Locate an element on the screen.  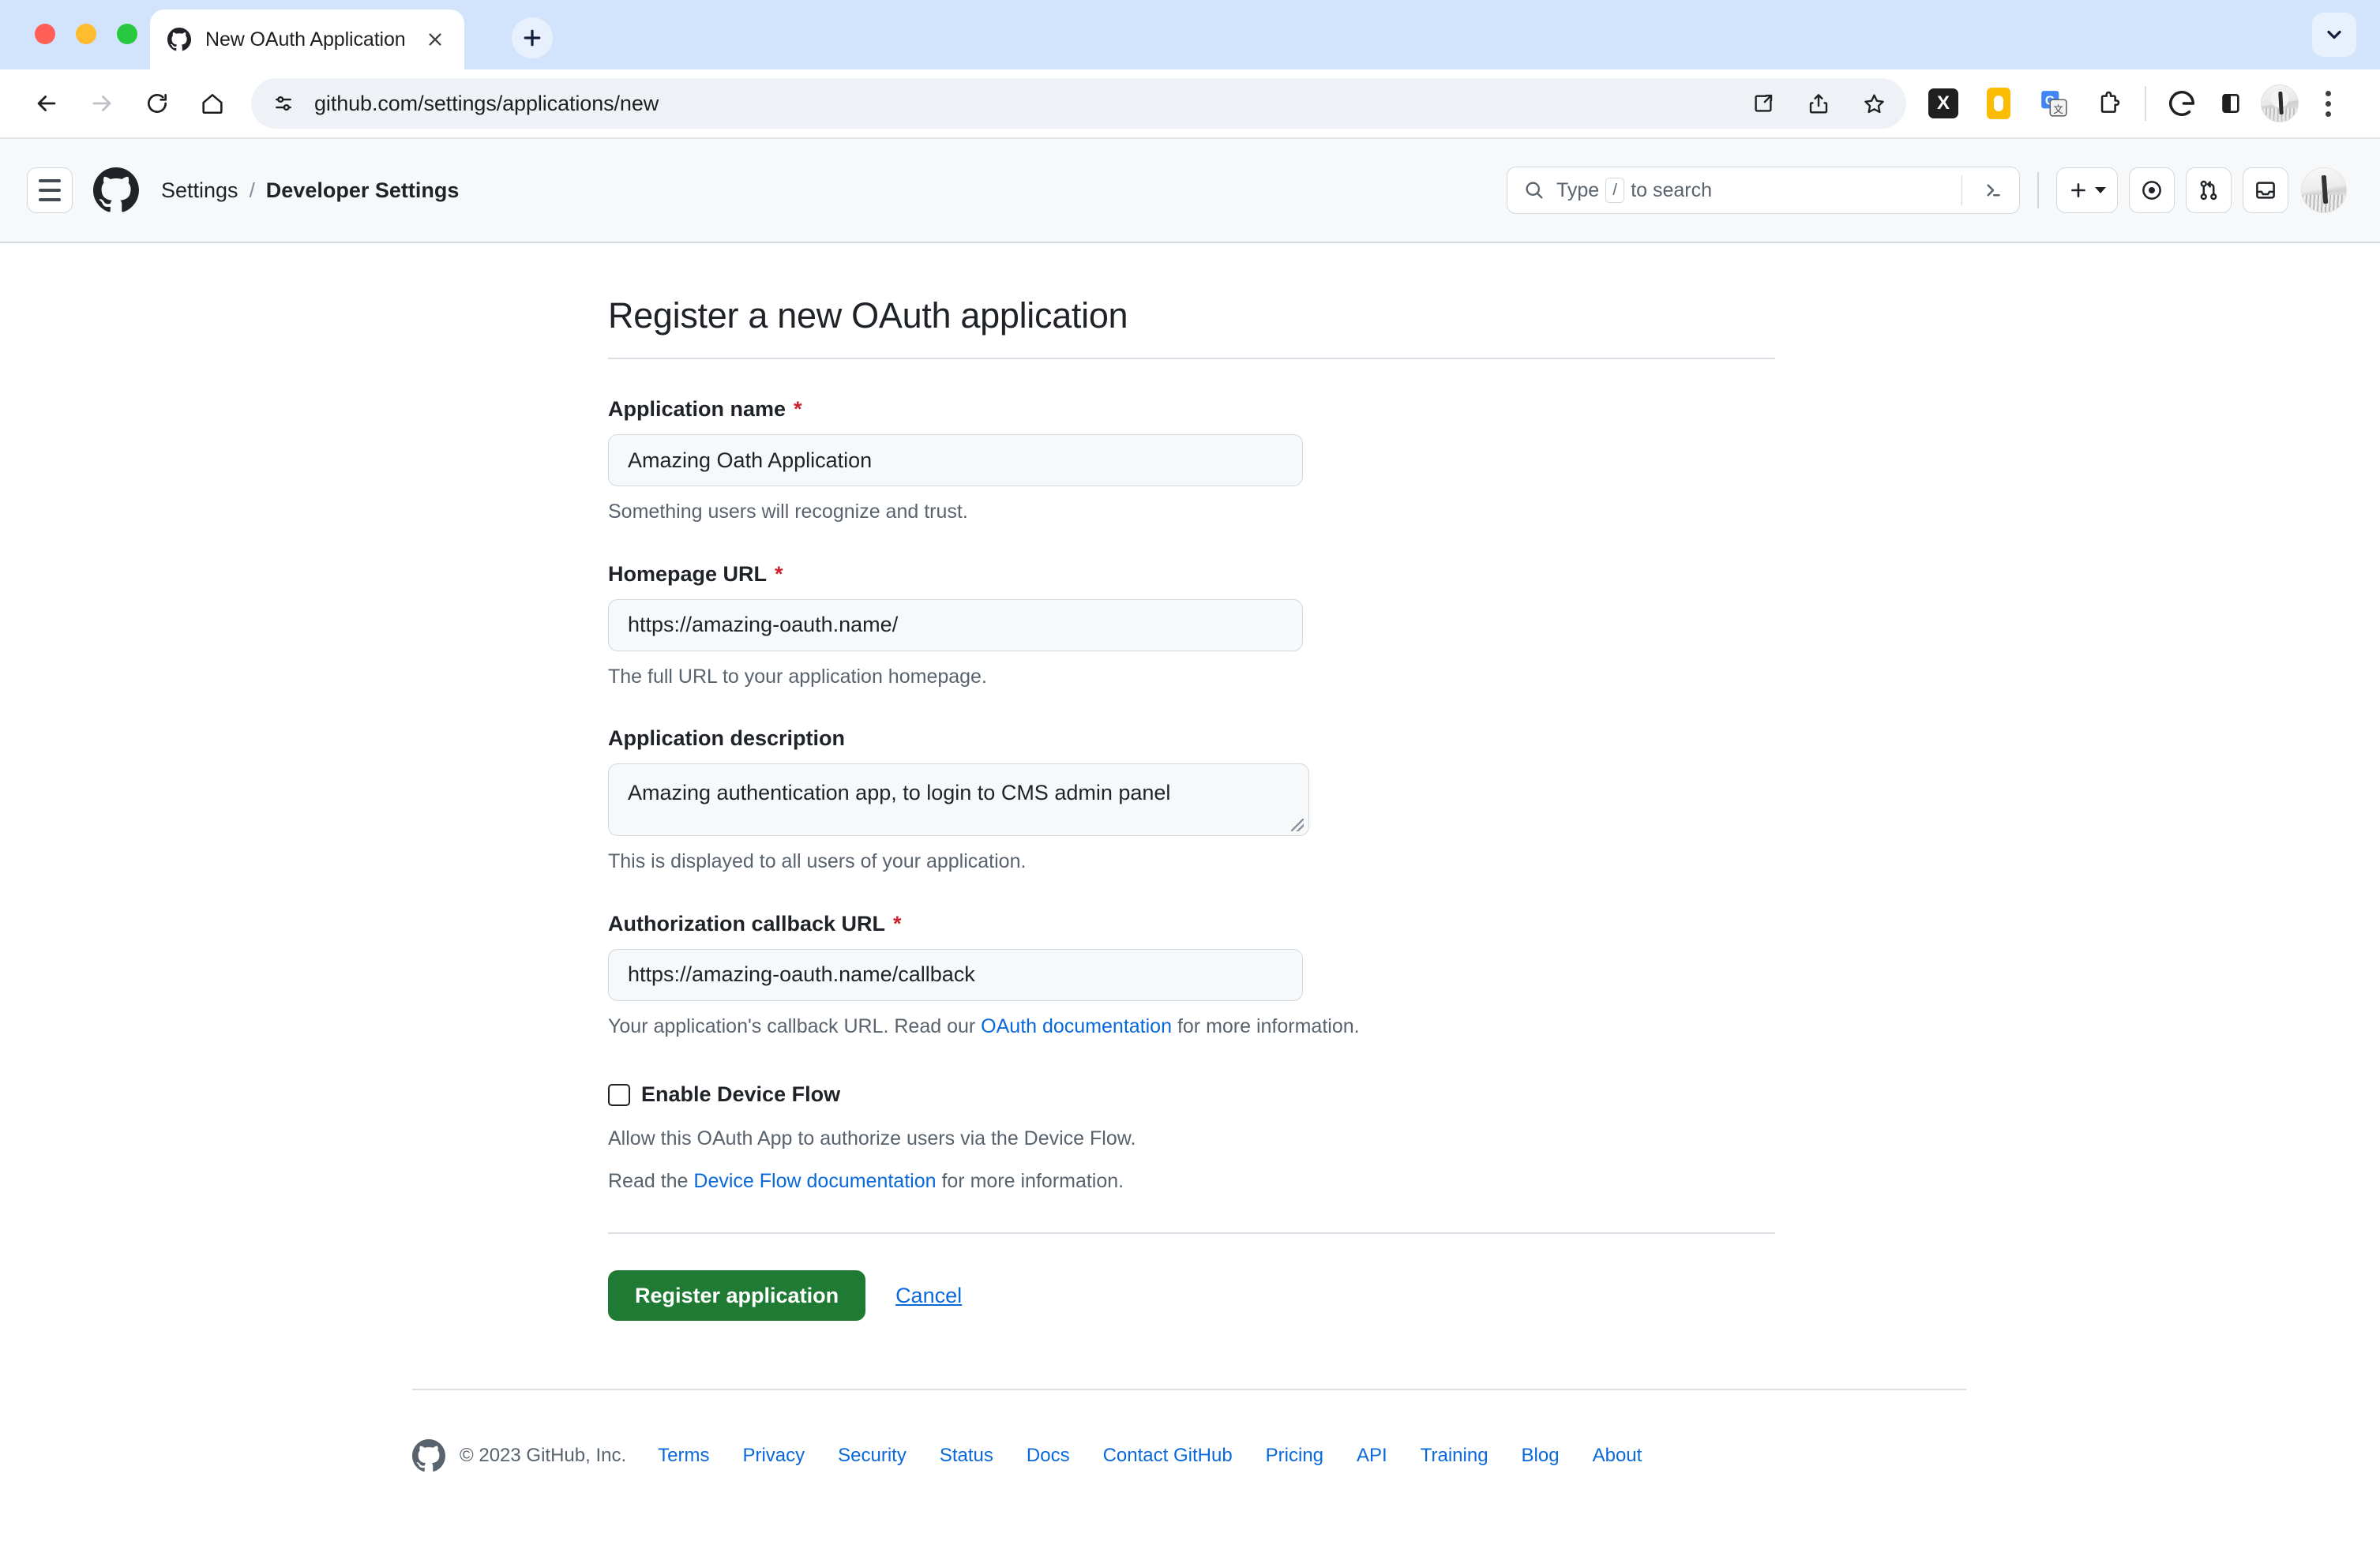
search-divider is located at coordinates (1961, 190).